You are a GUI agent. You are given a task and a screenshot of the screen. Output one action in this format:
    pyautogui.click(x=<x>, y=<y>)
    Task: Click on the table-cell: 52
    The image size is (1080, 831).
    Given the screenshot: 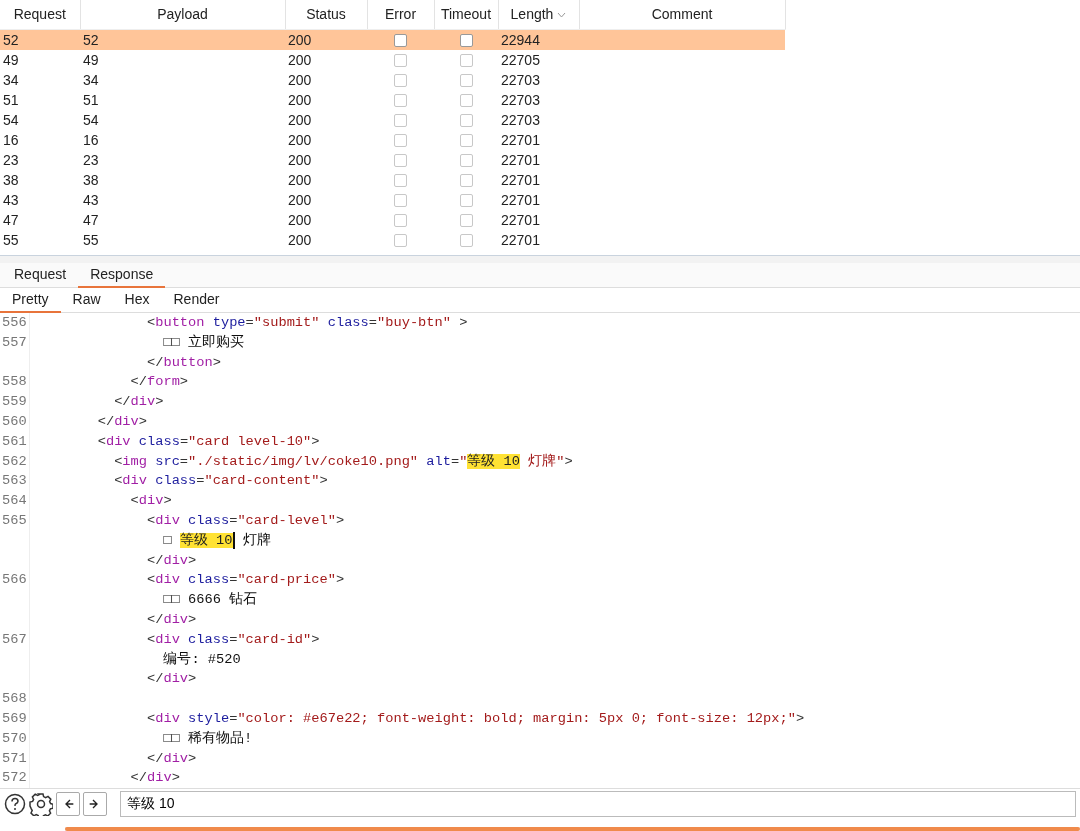 What is the action you would take?
    pyautogui.click(x=11, y=39)
    